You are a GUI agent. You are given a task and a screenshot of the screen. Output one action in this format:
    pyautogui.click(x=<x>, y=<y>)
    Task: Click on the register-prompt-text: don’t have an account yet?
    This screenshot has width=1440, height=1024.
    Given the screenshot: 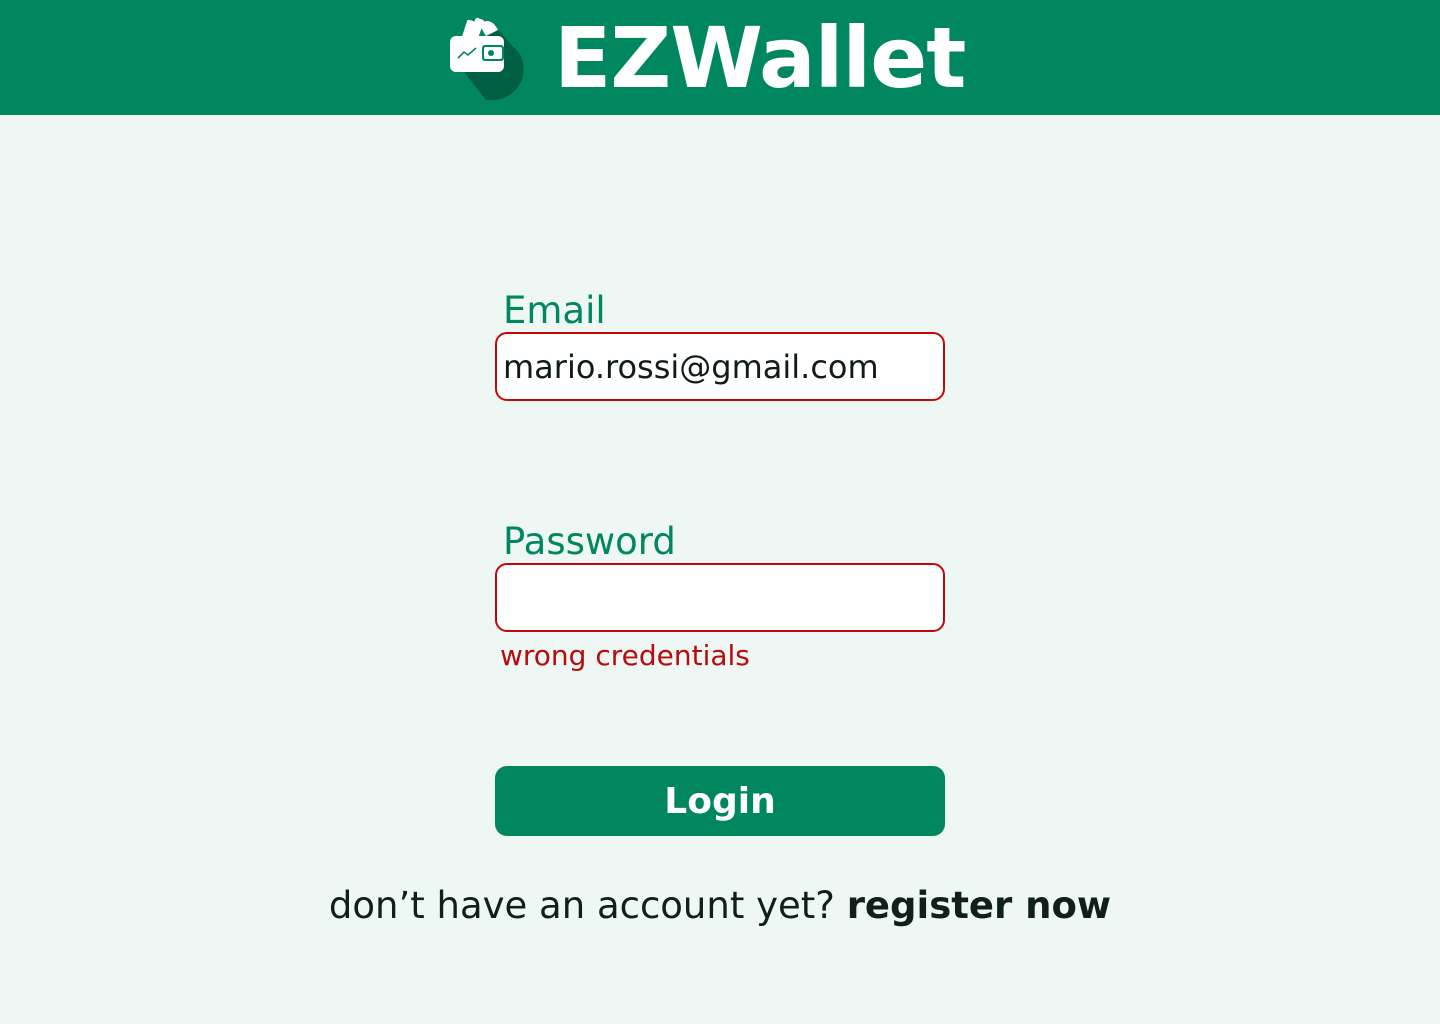 What is the action you would take?
    pyautogui.click(x=581, y=905)
    